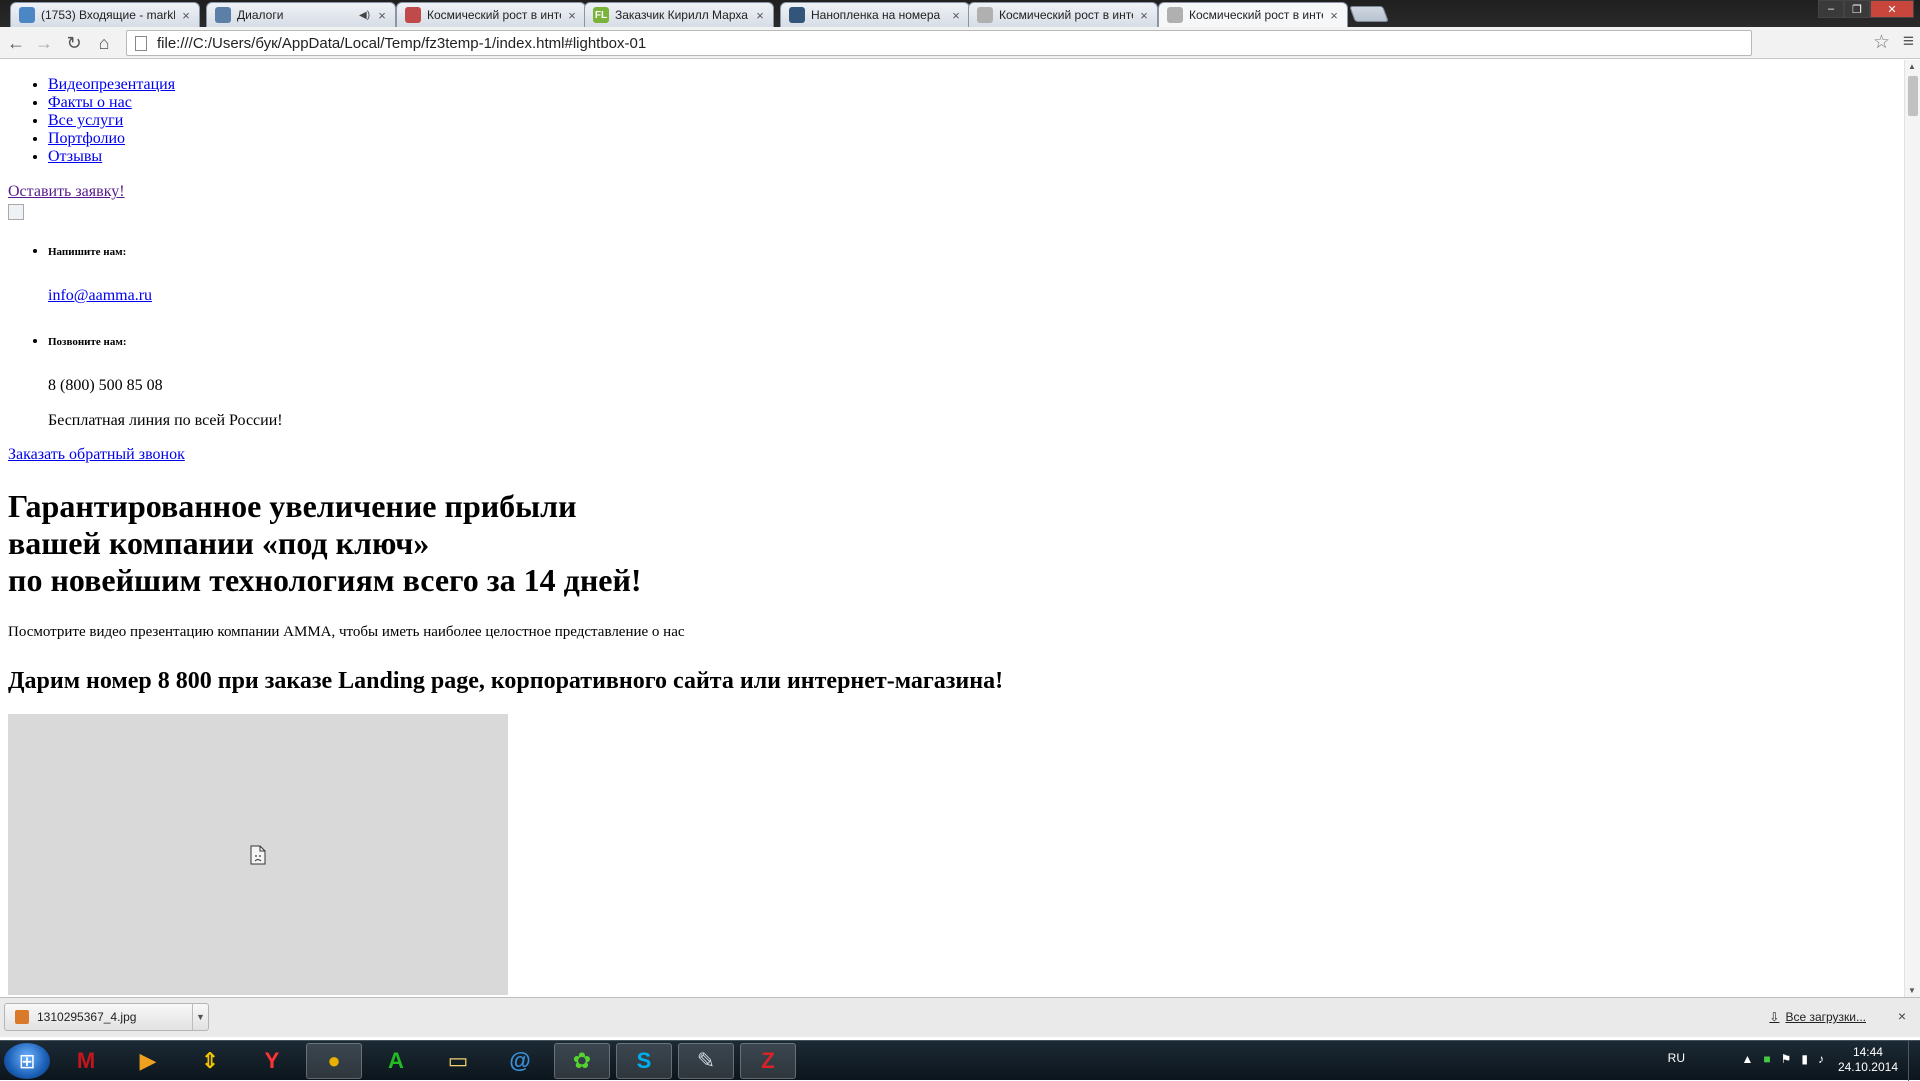 Image resolution: width=1920 pixels, height=1081 pixels. I want to click on yandex-browser-icon: Y, so click(272, 1061).